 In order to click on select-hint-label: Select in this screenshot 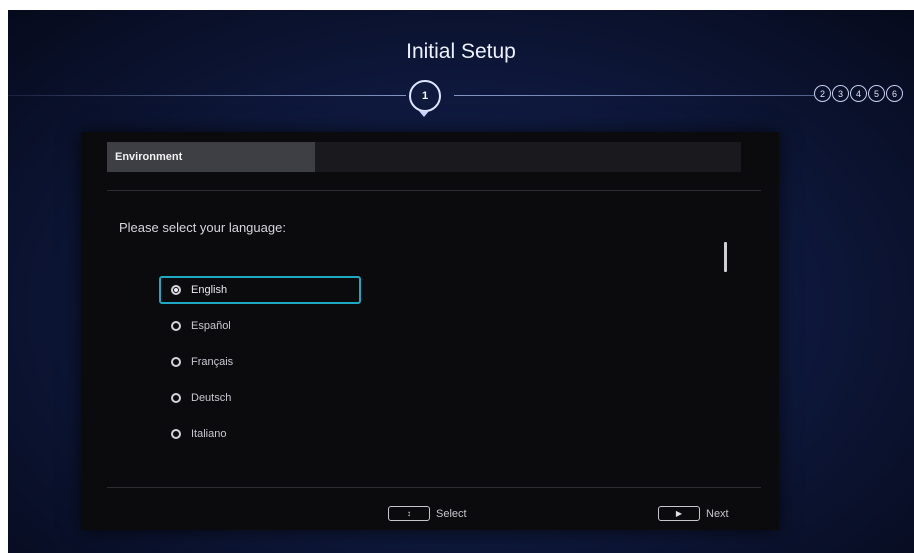, I will do `click(451, 513)`.